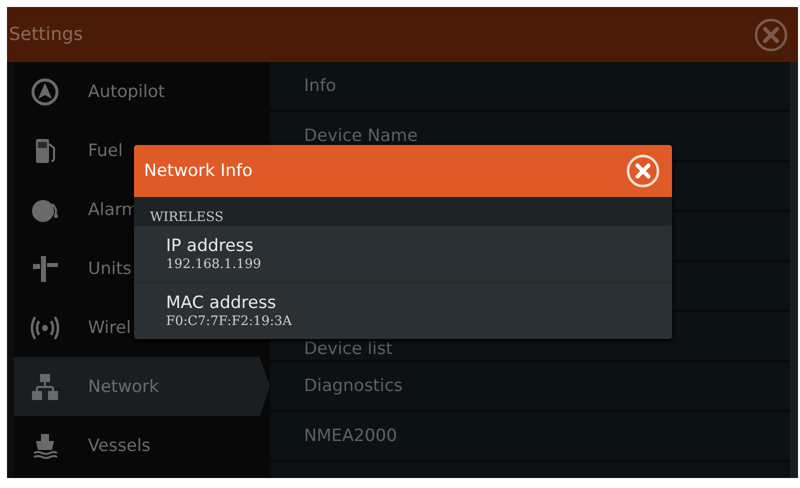 The image size is (800, 488). What do you see at coordinates (126, 92) in the screenshot?
I see `sidebar-label: Autopilot` at bounding box center [126, 92].